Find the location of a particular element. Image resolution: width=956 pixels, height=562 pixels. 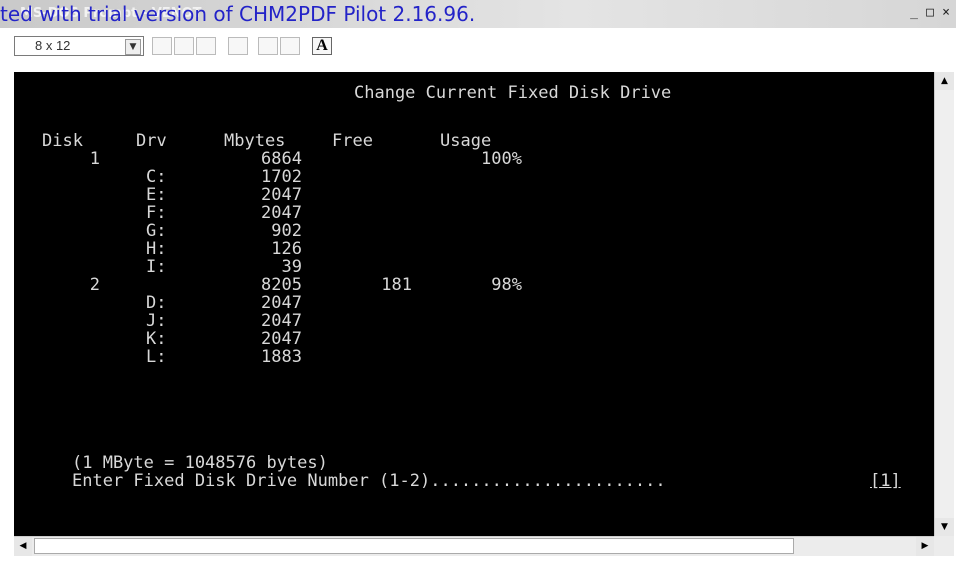

header-usage: Usage is located at coordinates (466, 141).